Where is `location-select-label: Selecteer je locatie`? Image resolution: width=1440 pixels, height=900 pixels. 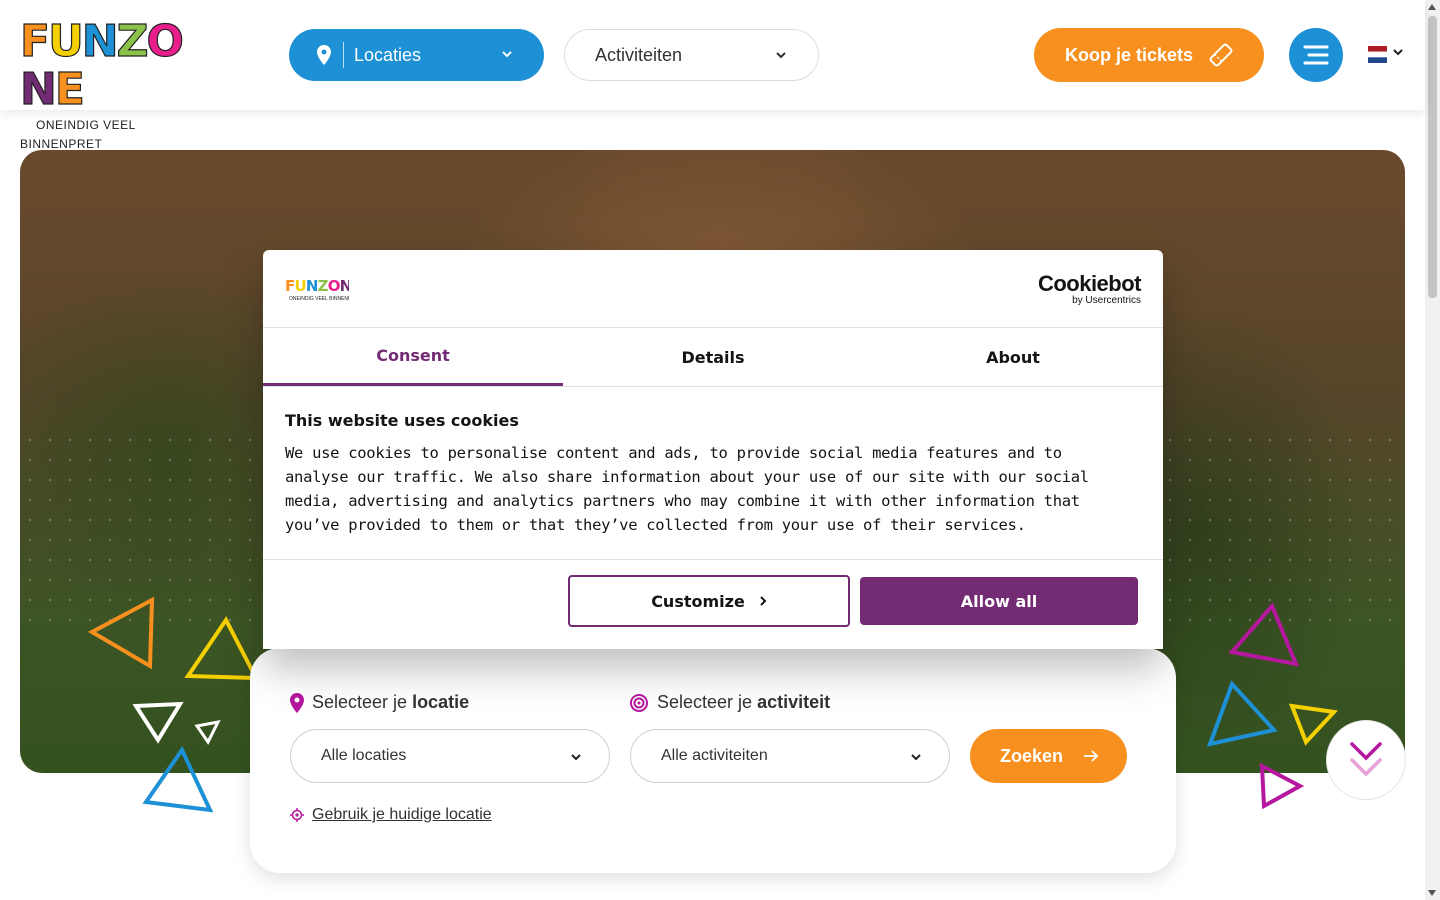
location-select-label: Selecteer je locatie is located at coordinates (379, 702).